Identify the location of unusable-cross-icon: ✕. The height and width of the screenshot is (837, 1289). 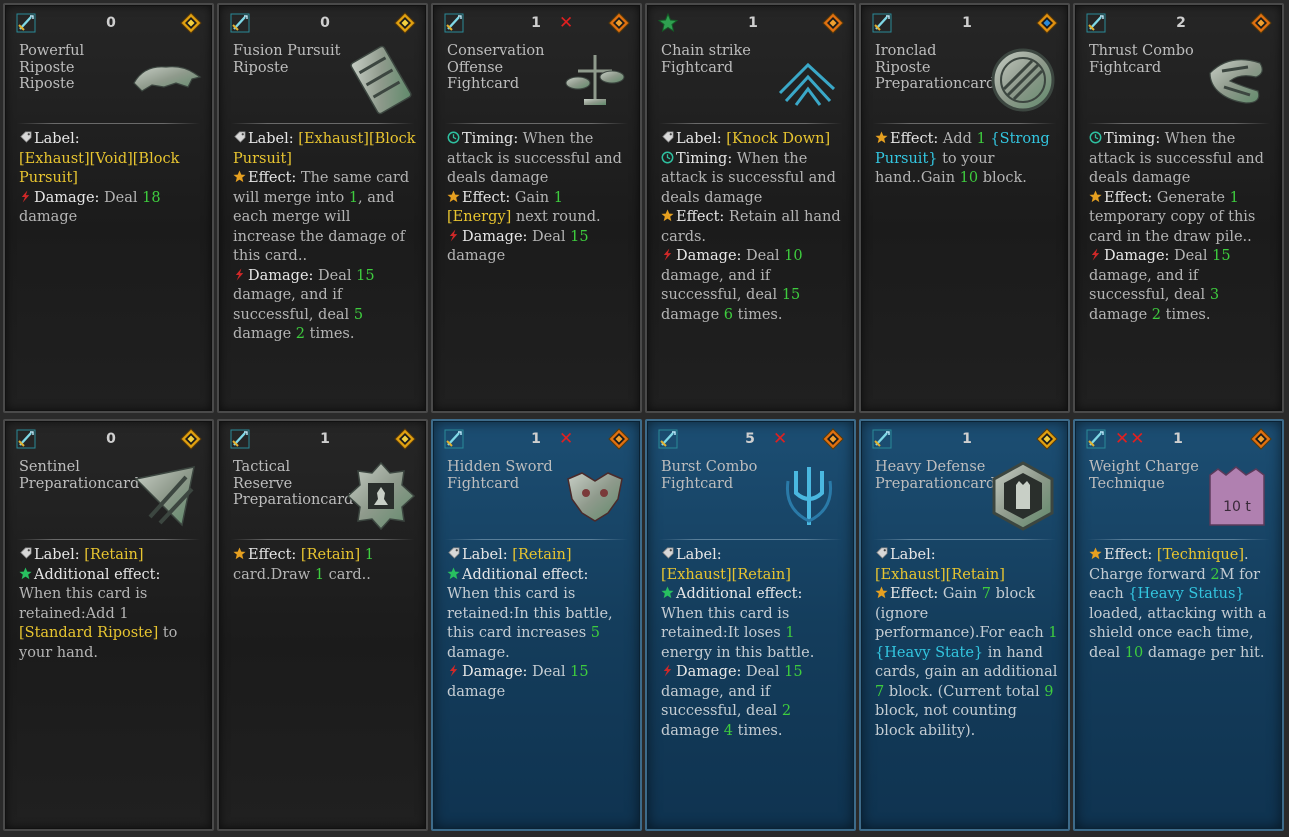
(567, 439).